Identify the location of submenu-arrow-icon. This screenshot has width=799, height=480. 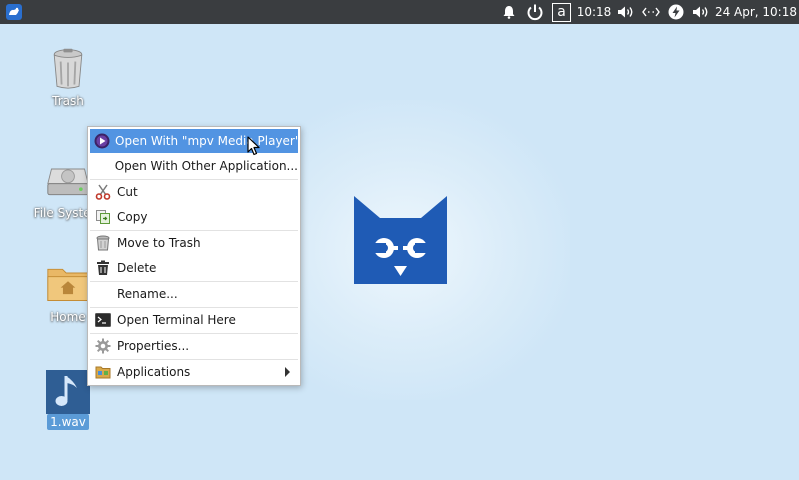
(287, 372).